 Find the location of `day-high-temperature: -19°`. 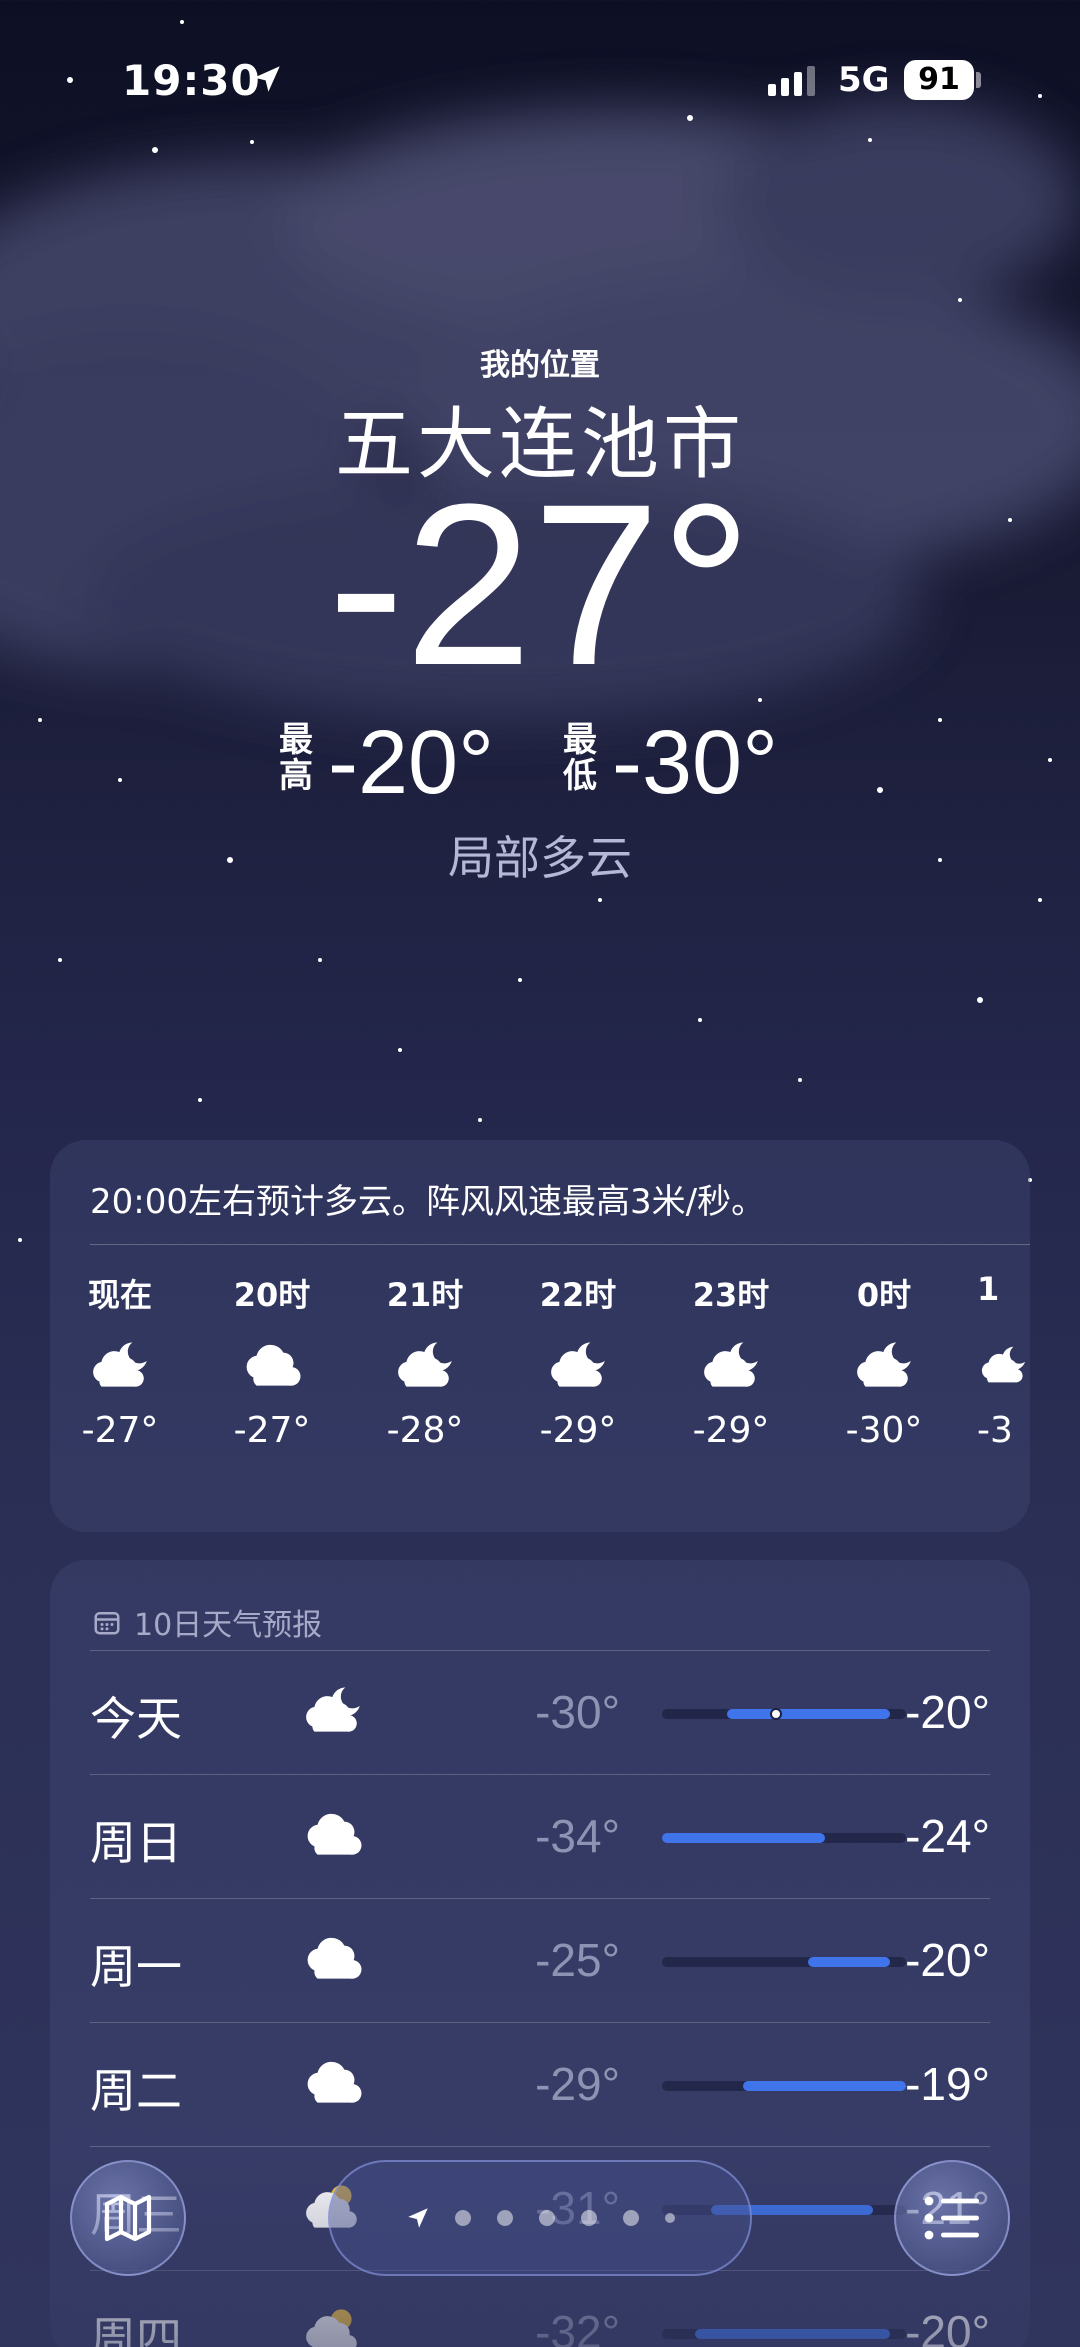

day-high-temperature: -19° is located at coordinates (947, 2084).